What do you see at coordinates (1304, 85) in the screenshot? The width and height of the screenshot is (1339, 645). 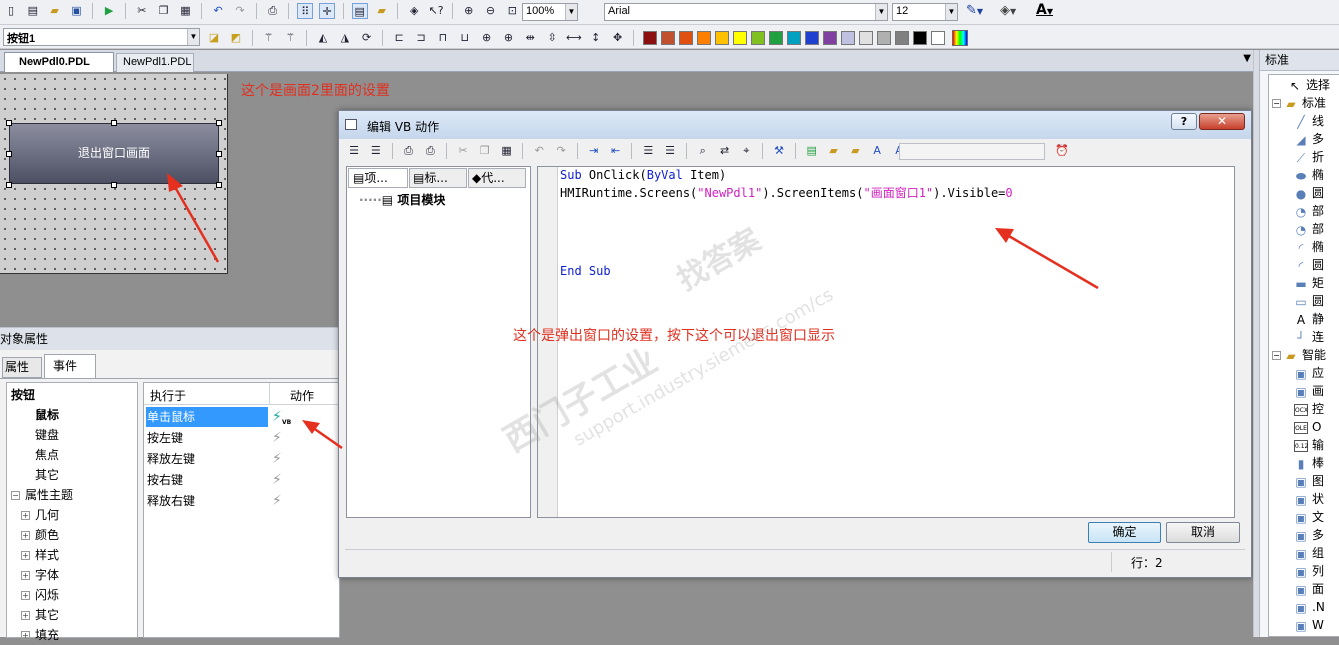 I see `palette-item: ↖ 选择` at bounding box center [1304, 85].